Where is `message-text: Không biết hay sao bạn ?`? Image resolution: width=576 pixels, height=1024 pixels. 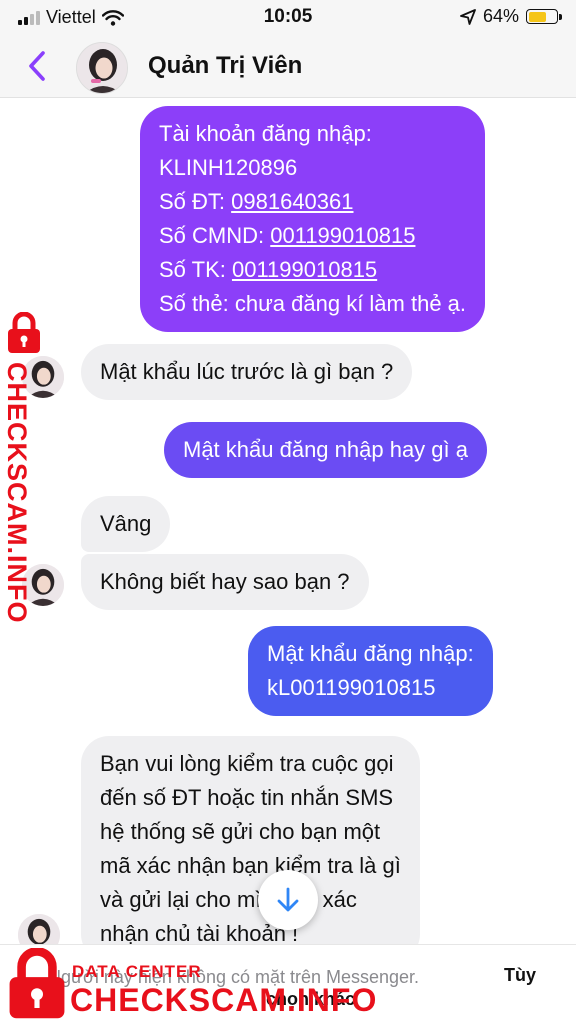
message-text: Không biết hay sao bạn ? is located at coordinates (225, 581).